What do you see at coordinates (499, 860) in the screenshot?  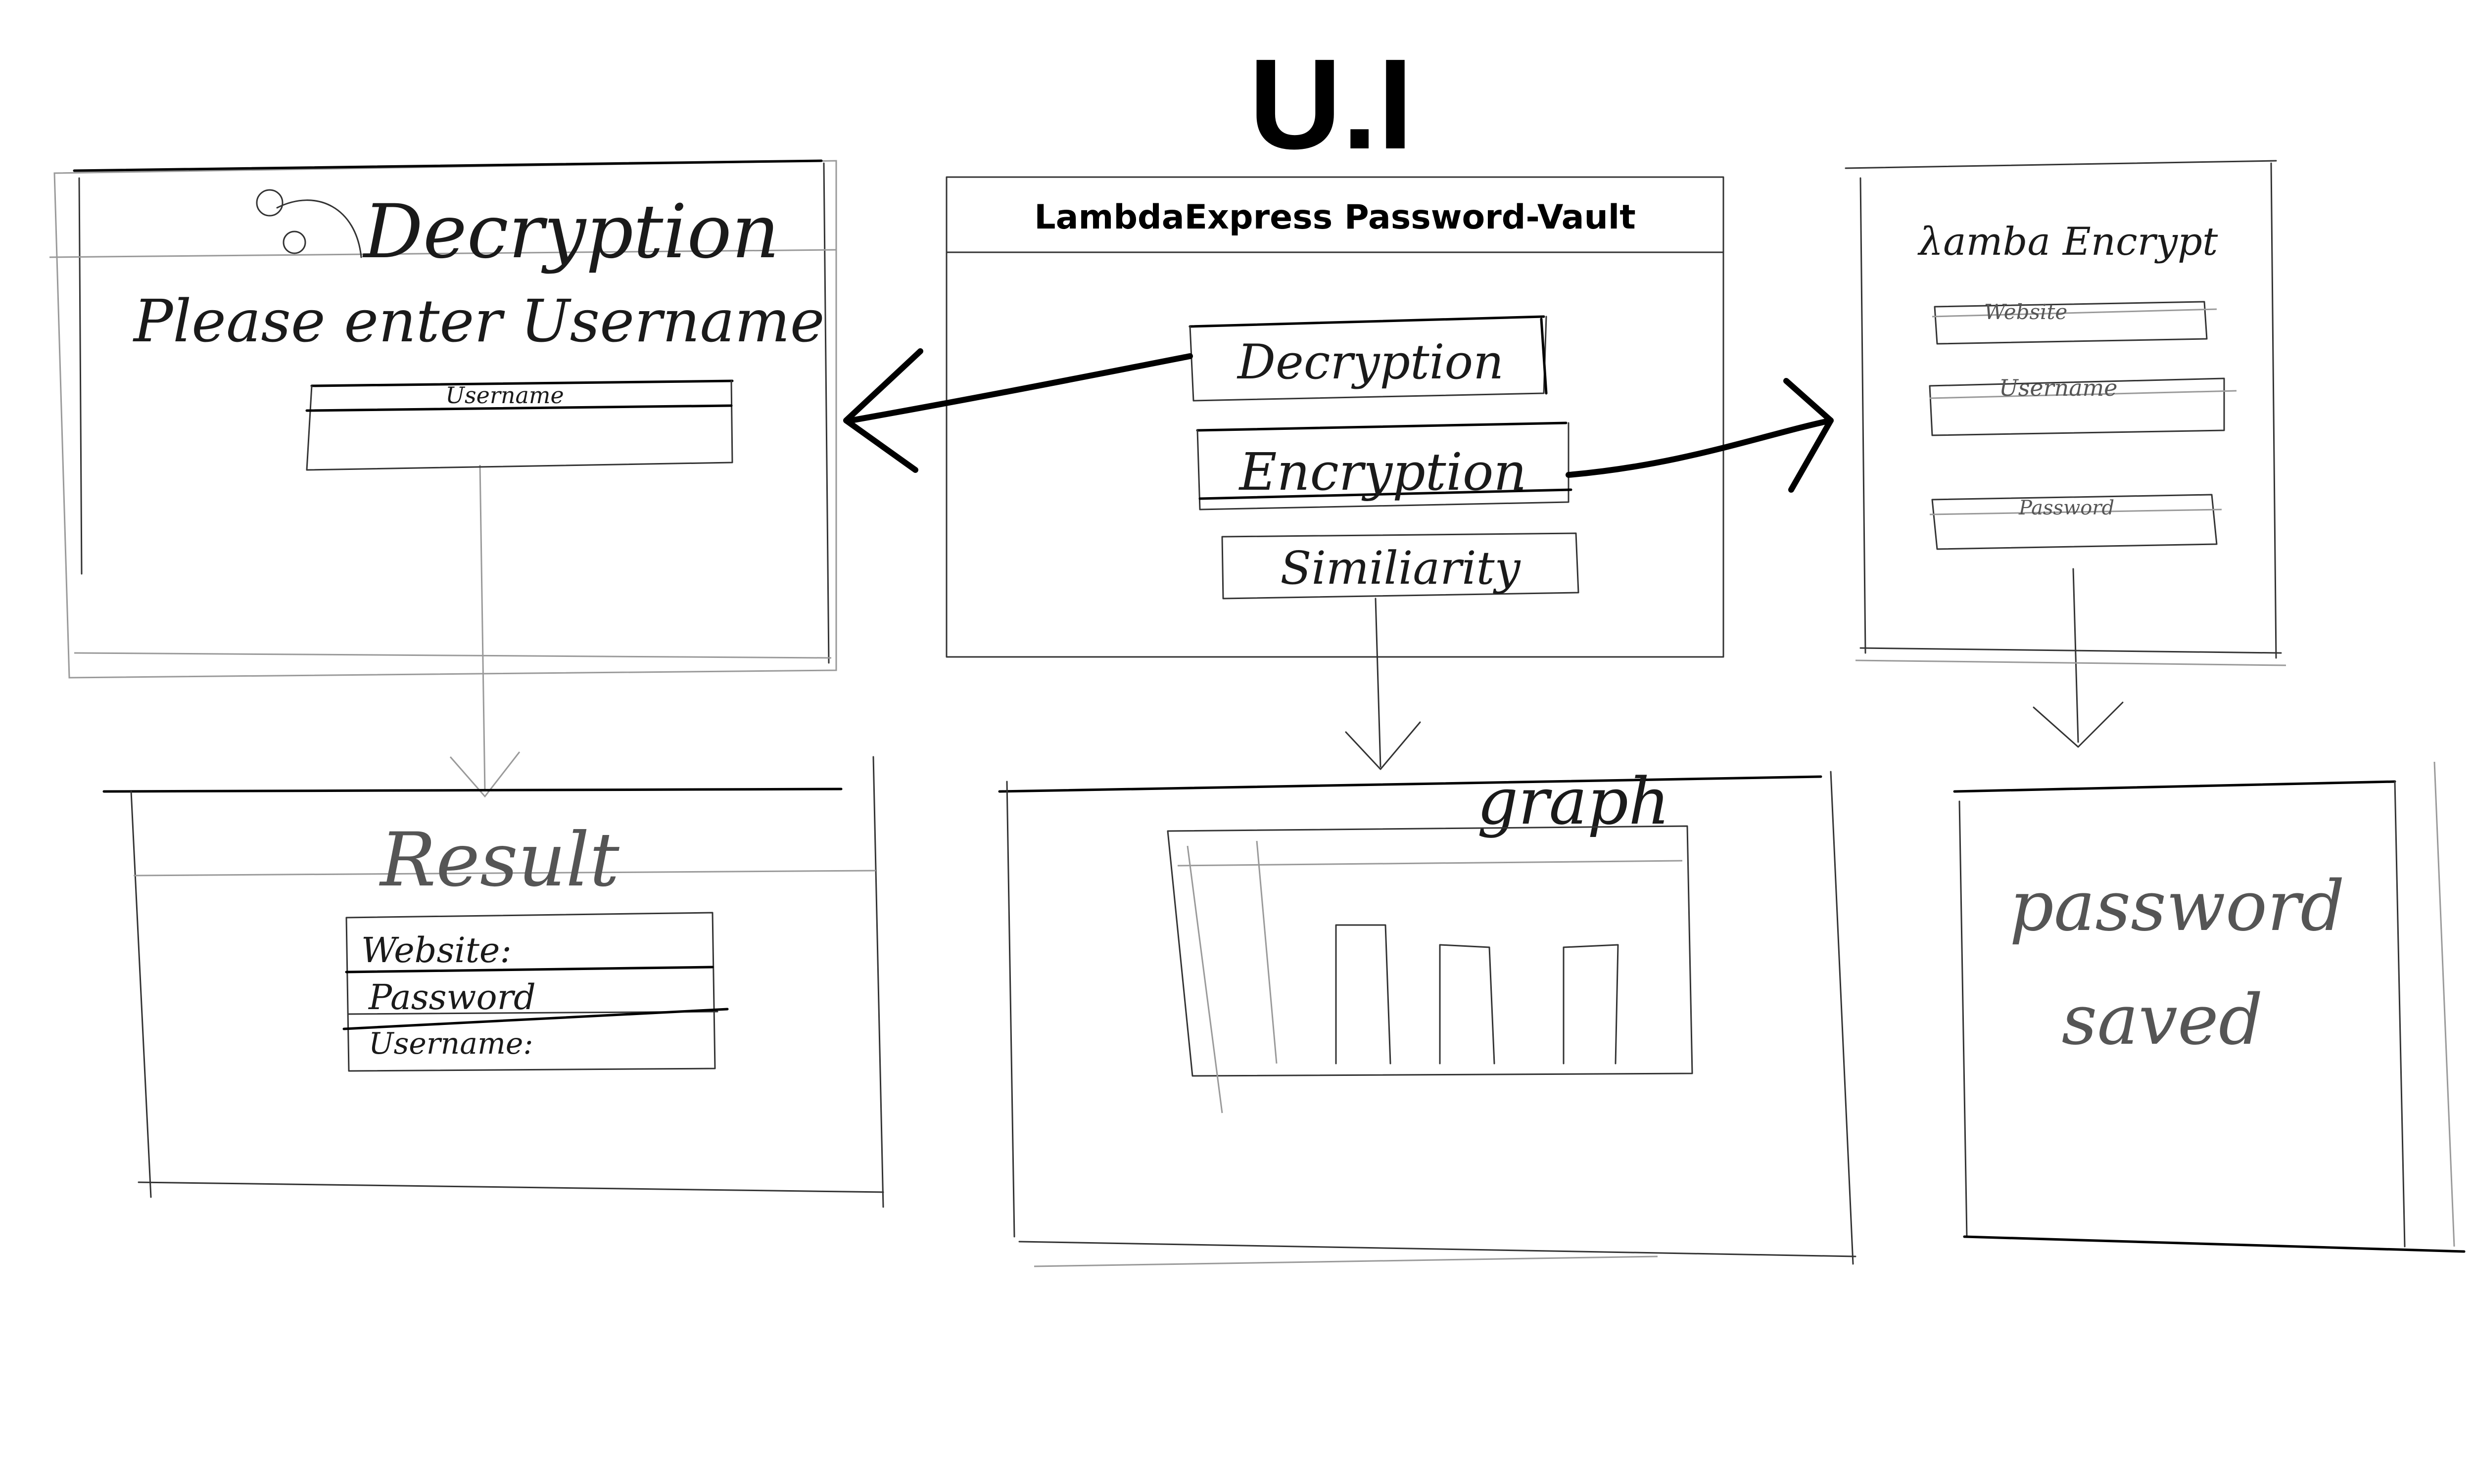 I see `result-screen-title: Result` at bounding box center [499, 860].